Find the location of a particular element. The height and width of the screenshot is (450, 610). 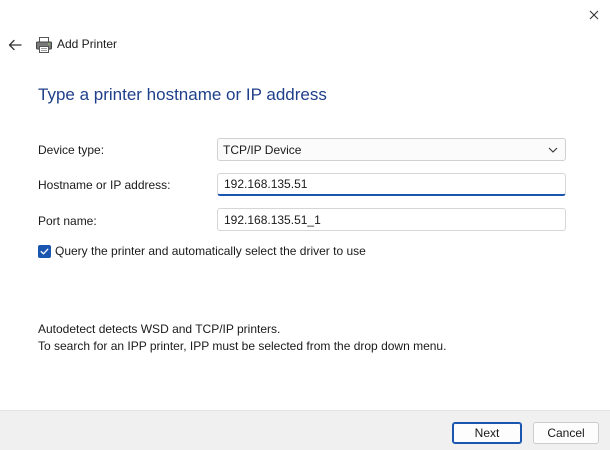

device-type-select: TCP/IP Device is located at coordinates (391, 149).